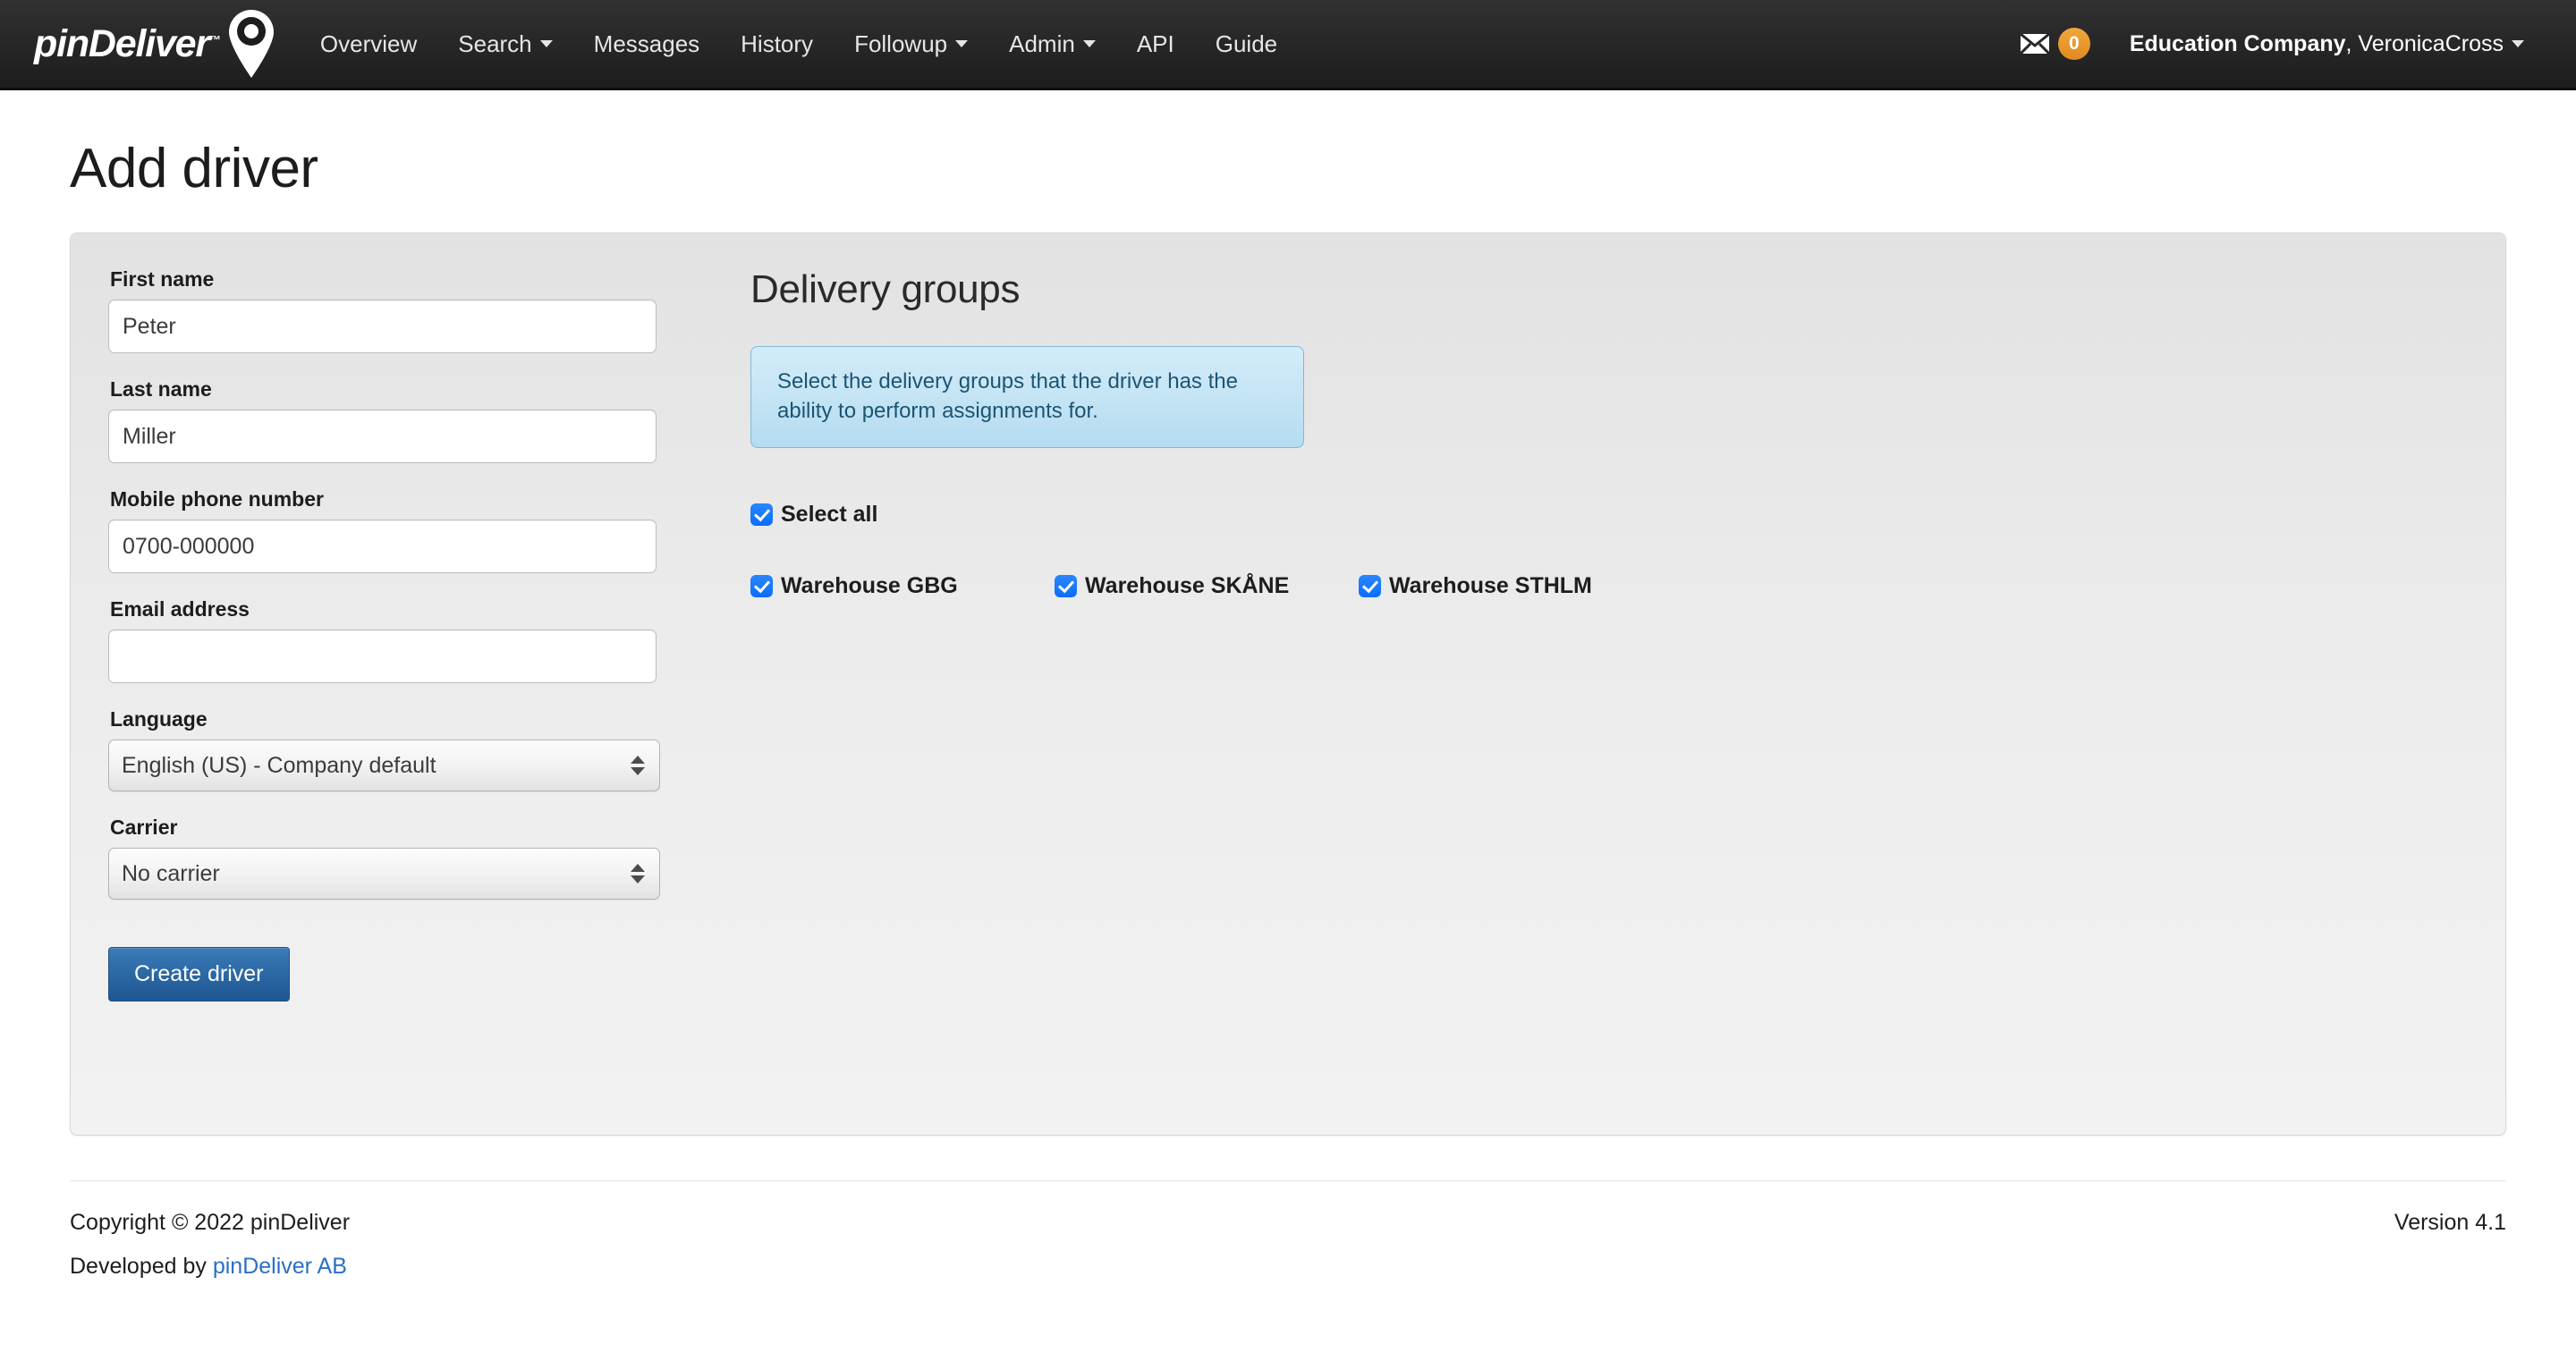  I want to click on brand-logo: pinDeliver™, so click(155, 44).